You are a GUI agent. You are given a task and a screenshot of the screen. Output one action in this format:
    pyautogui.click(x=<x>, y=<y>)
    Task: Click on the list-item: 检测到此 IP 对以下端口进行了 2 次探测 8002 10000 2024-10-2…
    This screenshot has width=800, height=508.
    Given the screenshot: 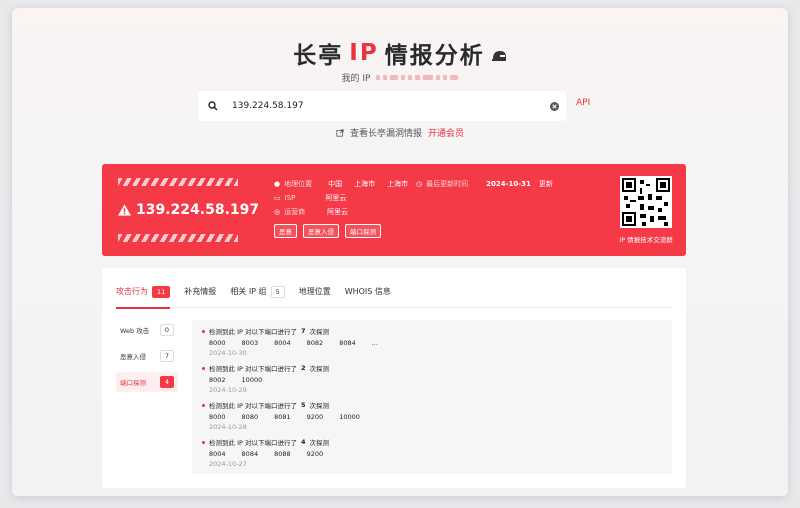 What is the action you would take?
    pyautogui.click(x=432, y=378)
    